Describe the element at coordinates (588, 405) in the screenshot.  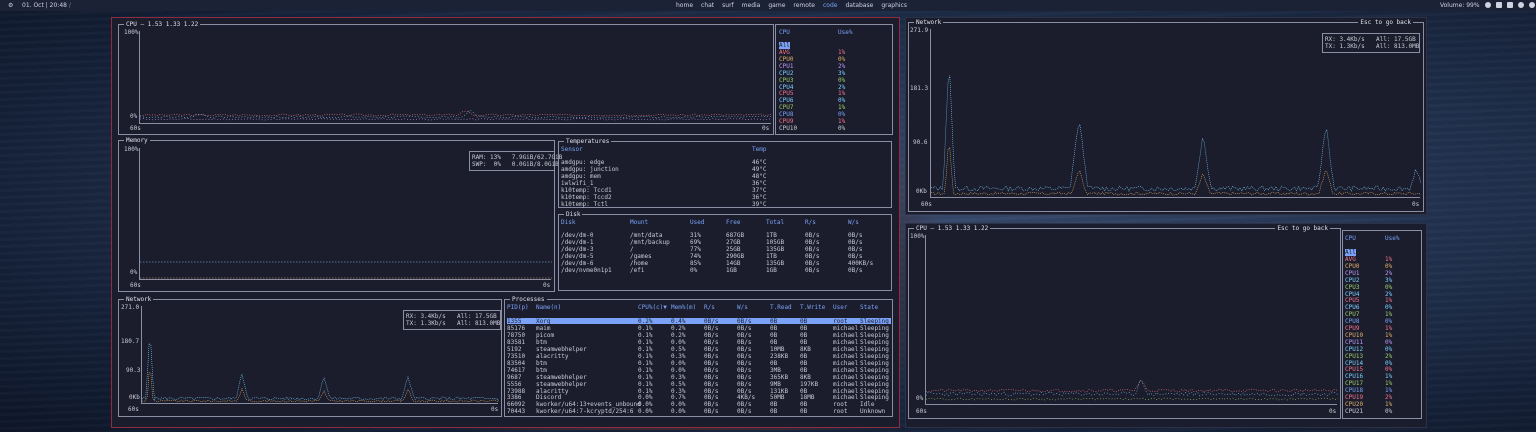
I see `process-cell: kworker/u64:13+events_unbound` at that location.